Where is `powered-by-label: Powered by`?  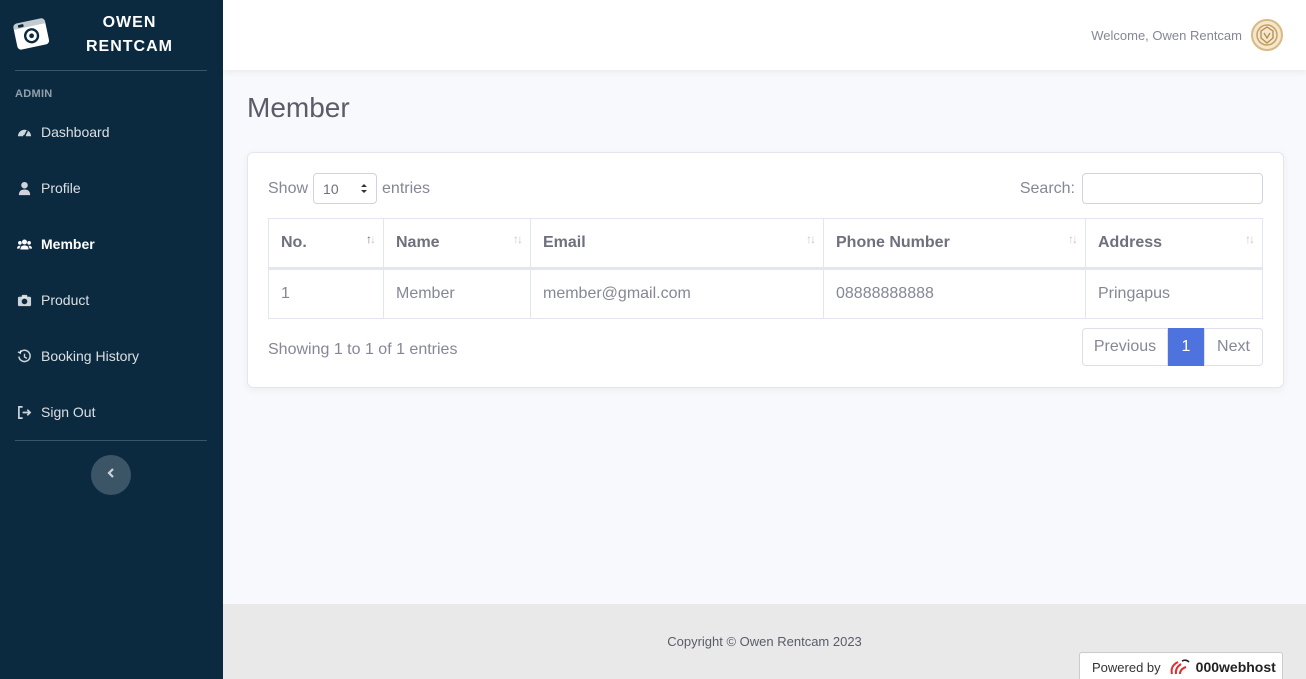 powered-by-label: Powered by is located at coordinates (1126, 667).